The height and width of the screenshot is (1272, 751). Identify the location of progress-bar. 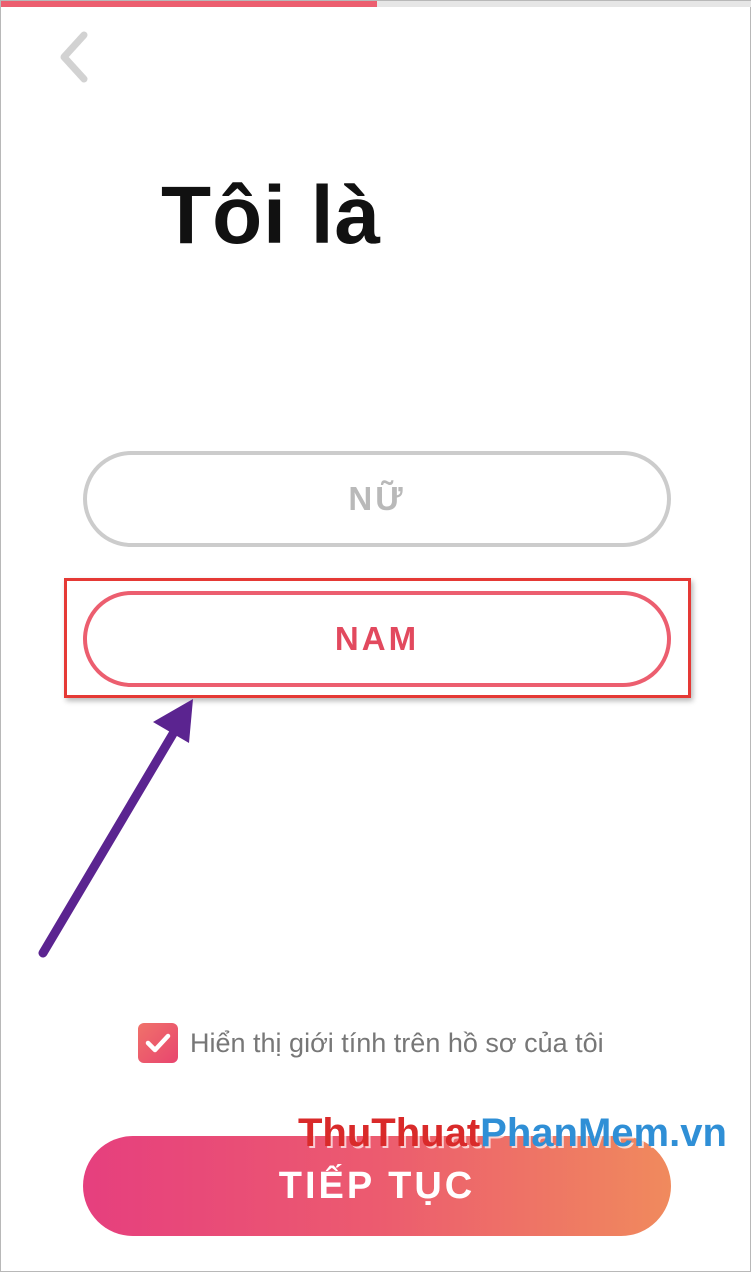
(376, 4).